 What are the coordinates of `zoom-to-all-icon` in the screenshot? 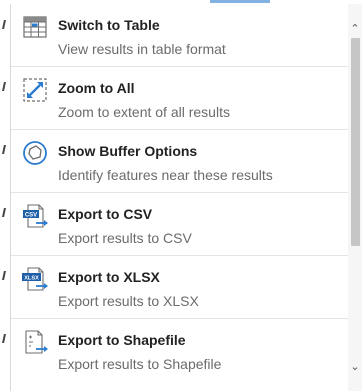 It's located at (35, 90).